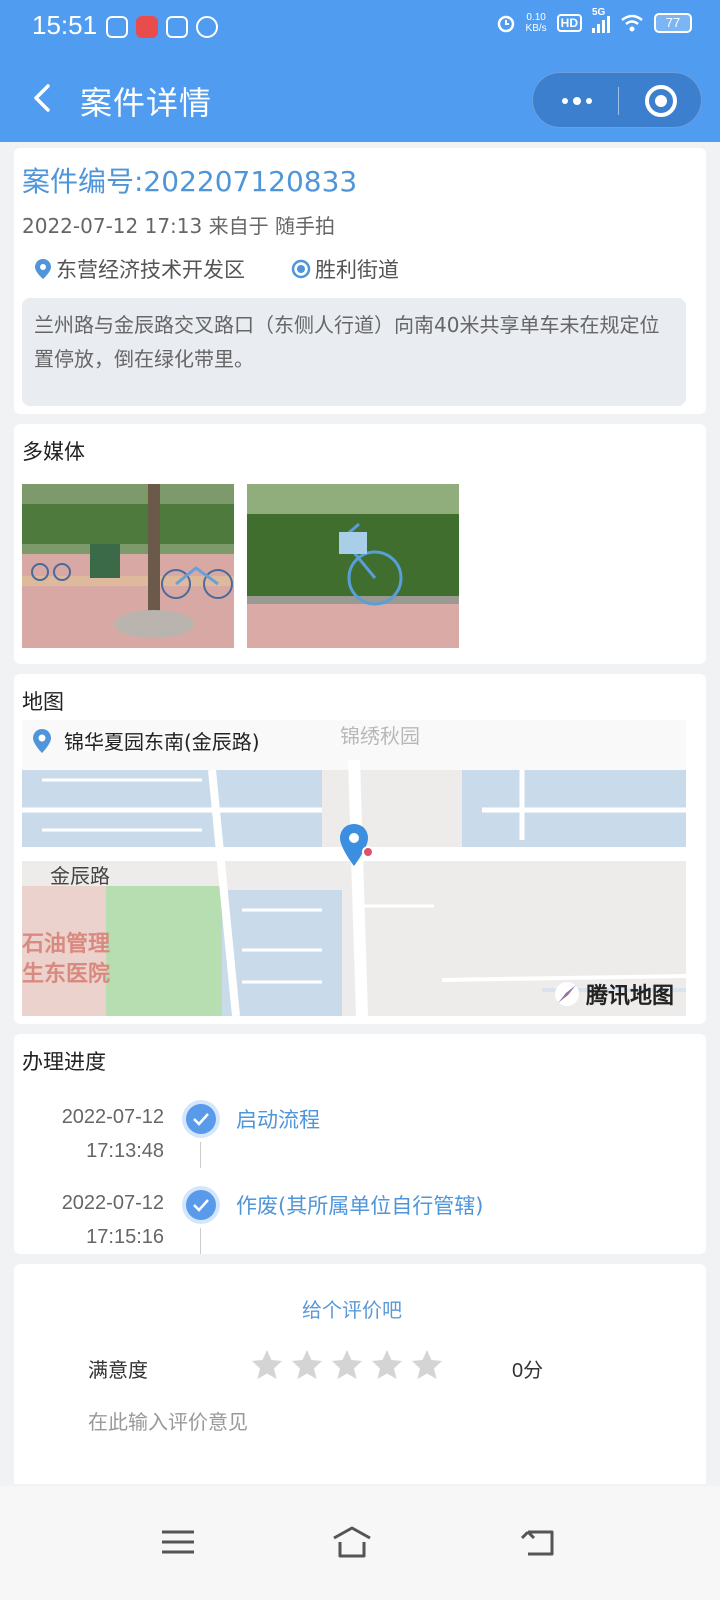 The image size is (720, 1600). I want to click on system-nav-bar, so click(360, 1543).